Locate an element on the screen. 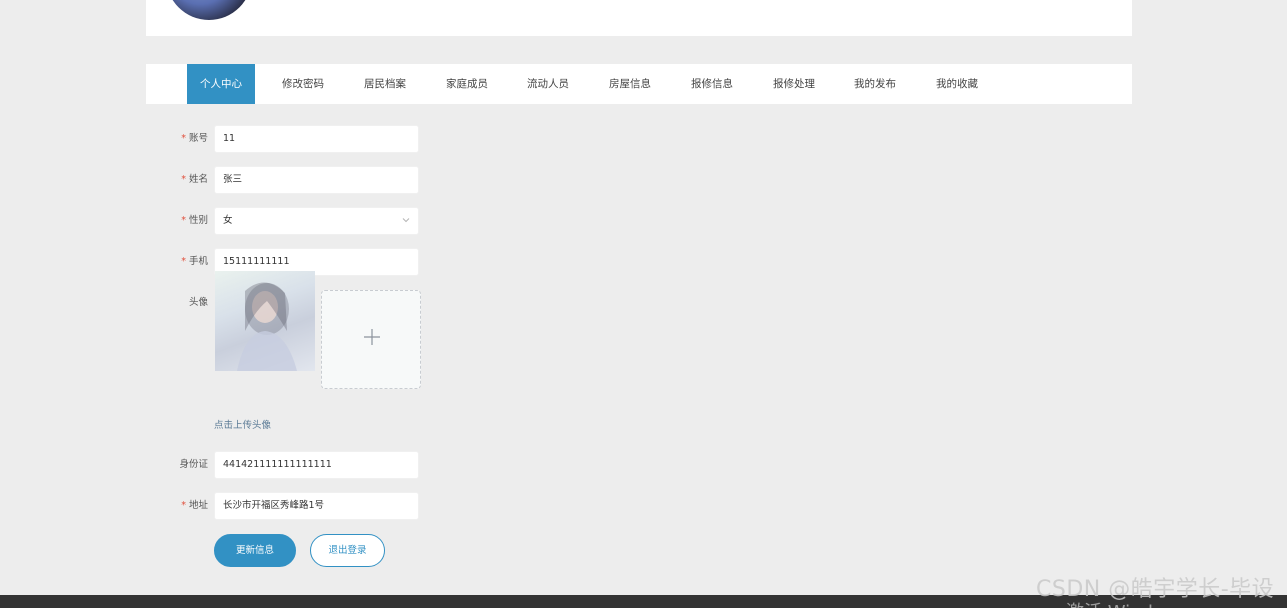 This screenshot has width=1287, height=608. phone-label: * 手机 is located at coordinates (194, 261).